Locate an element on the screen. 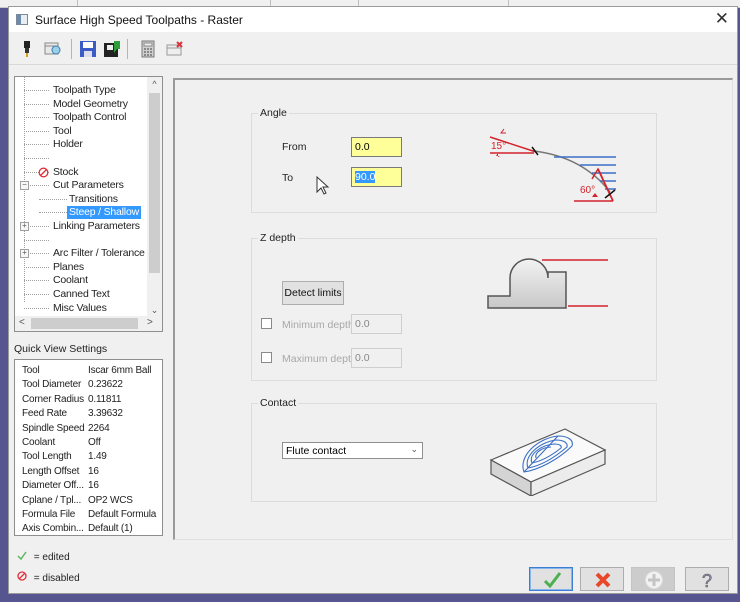 This screenshot has height=602, width=740. z-depth-diagram is located at coordinates (547, 283).